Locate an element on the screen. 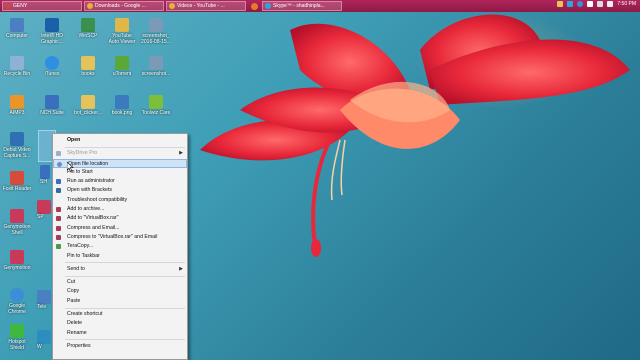 The height and width of the screenshot is (360, 640). desktop-icon-foxit: Foxit Reader is located at coordinates (17, 181).